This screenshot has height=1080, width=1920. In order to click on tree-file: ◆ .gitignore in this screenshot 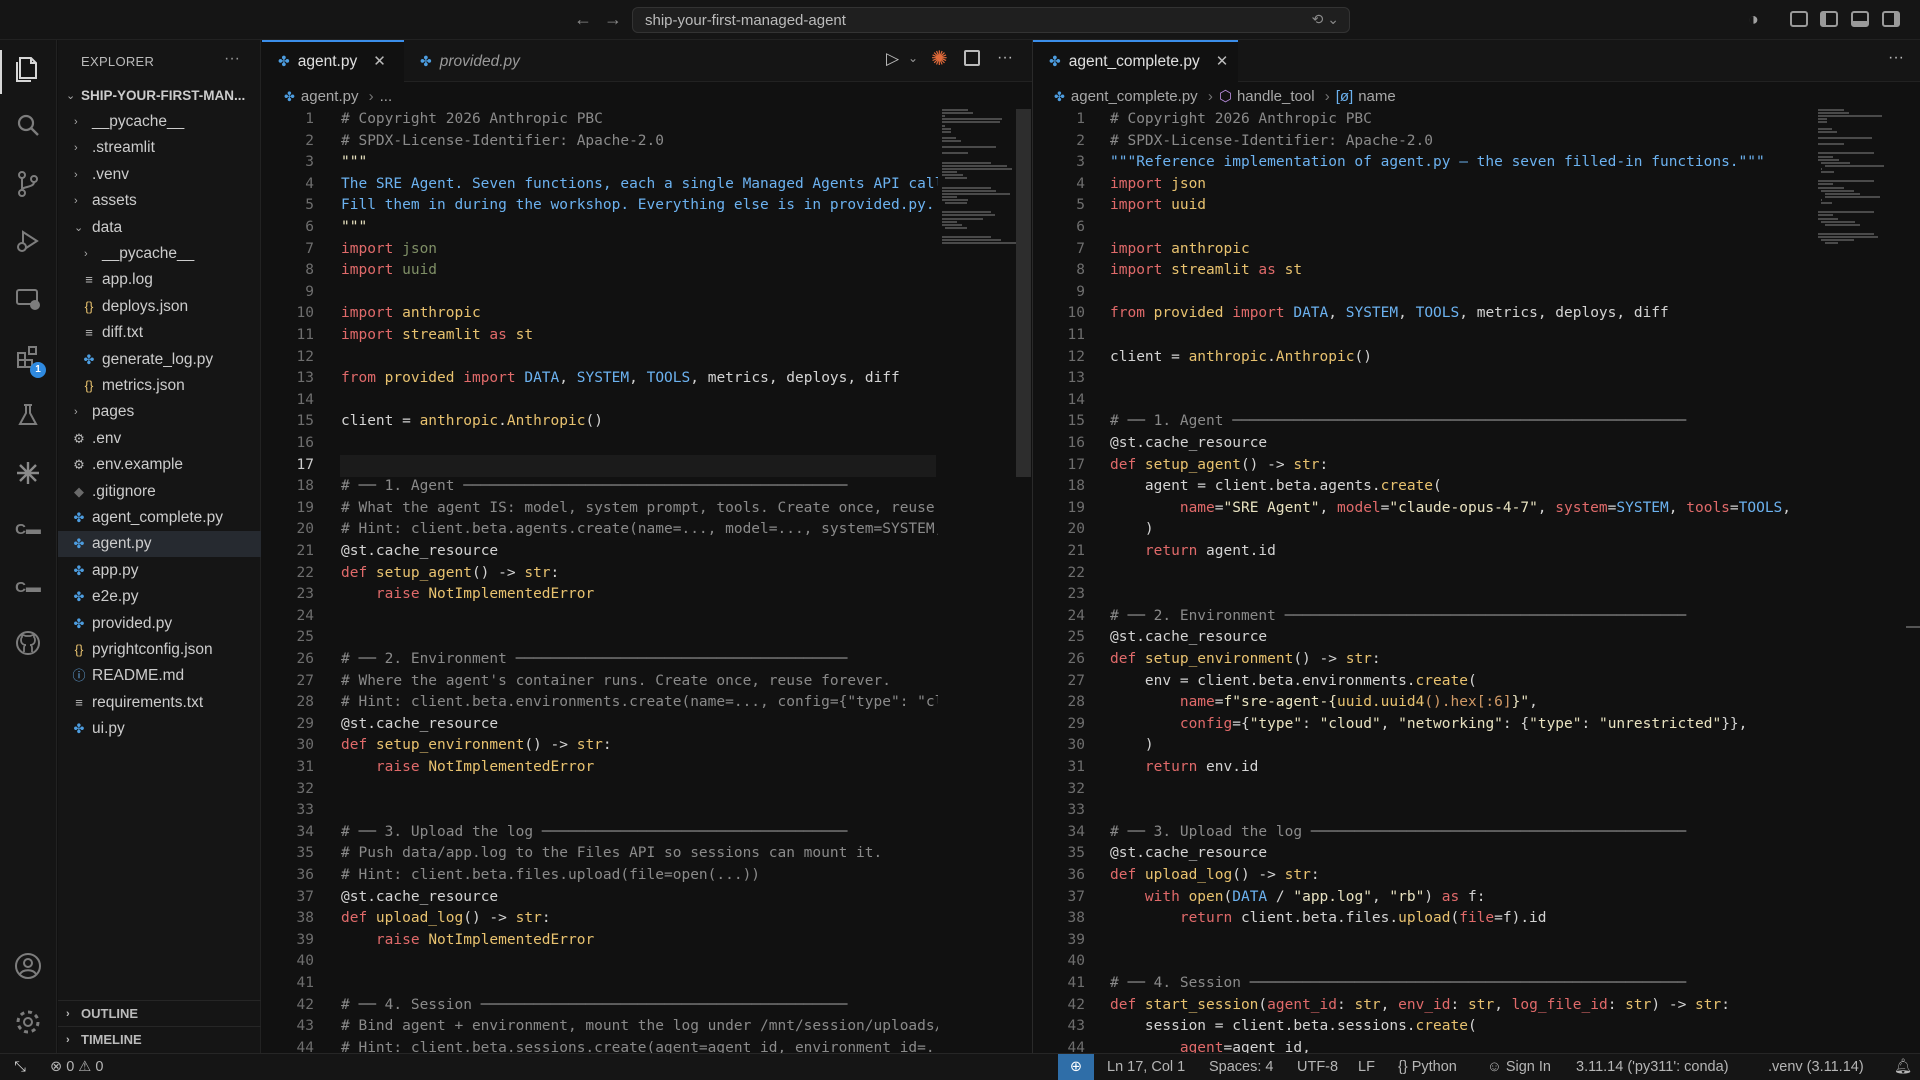, I will do `click(159, 492)`.